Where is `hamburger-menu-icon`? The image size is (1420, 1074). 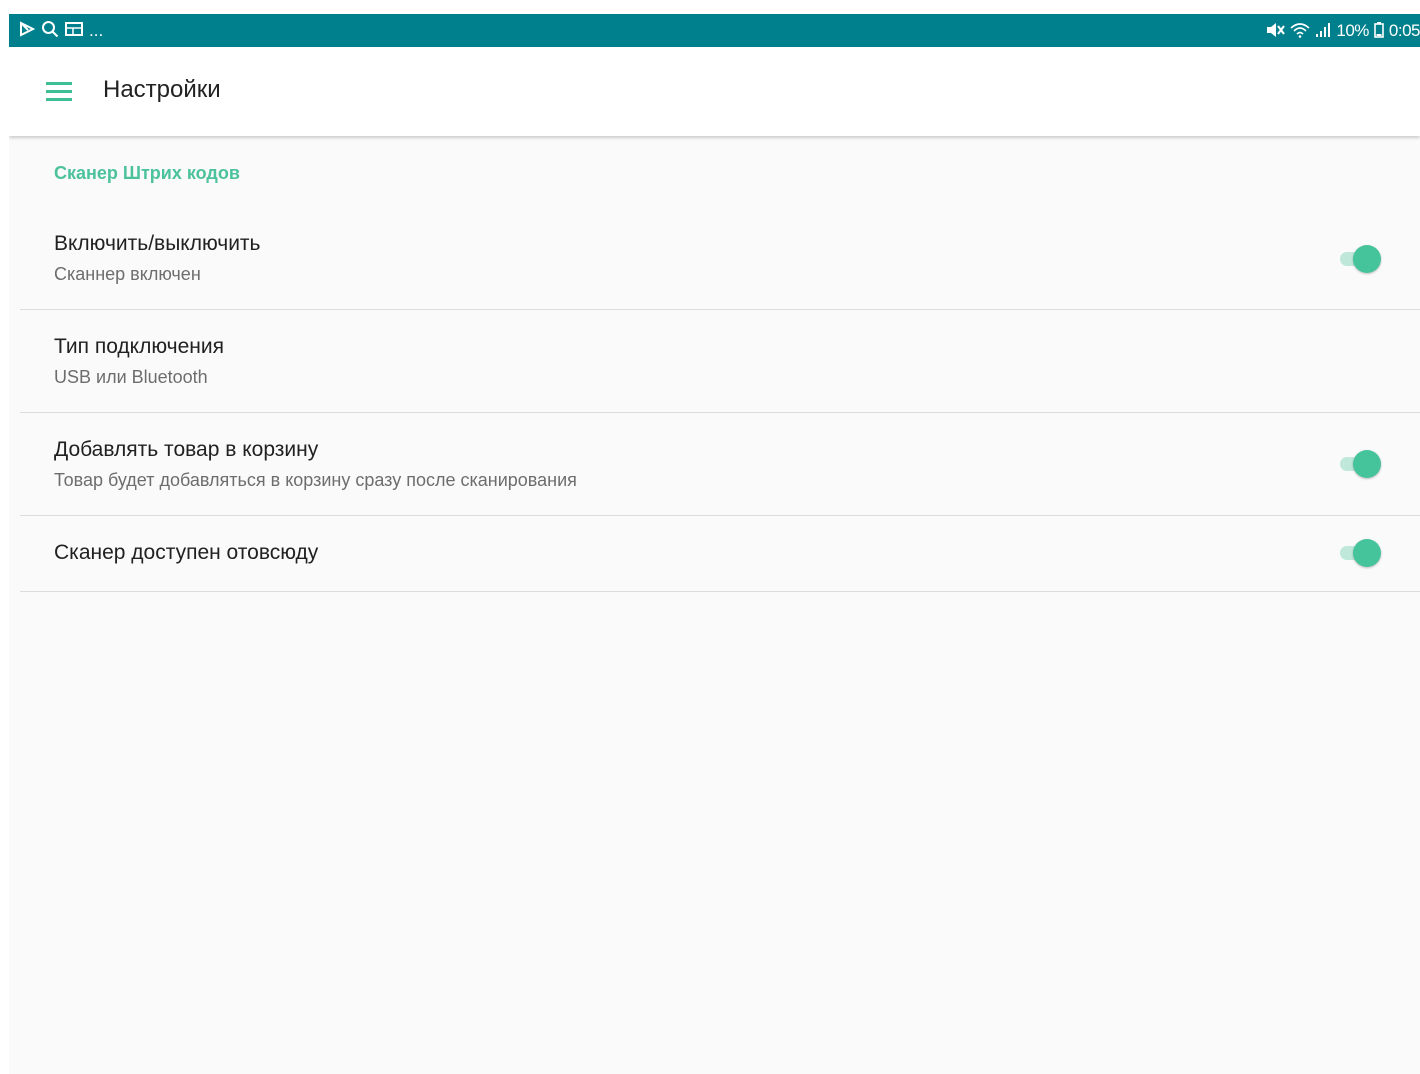
hamburger-menu-icon is located at coordinates (59, 92).